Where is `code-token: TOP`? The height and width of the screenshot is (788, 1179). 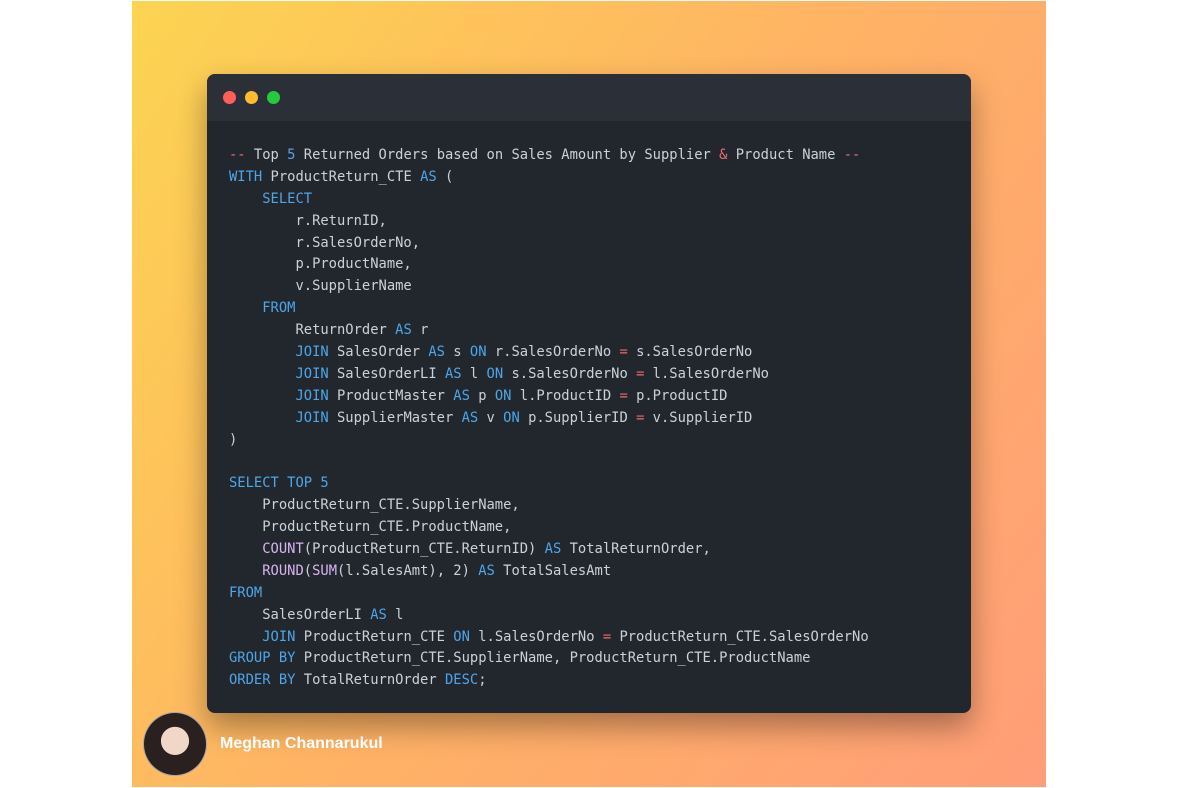 code-token: TOP is located at coordinates (300, 483).